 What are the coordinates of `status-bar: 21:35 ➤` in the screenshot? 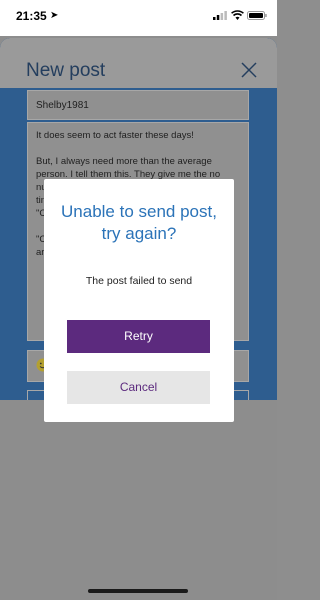 It's located at (138, 18).